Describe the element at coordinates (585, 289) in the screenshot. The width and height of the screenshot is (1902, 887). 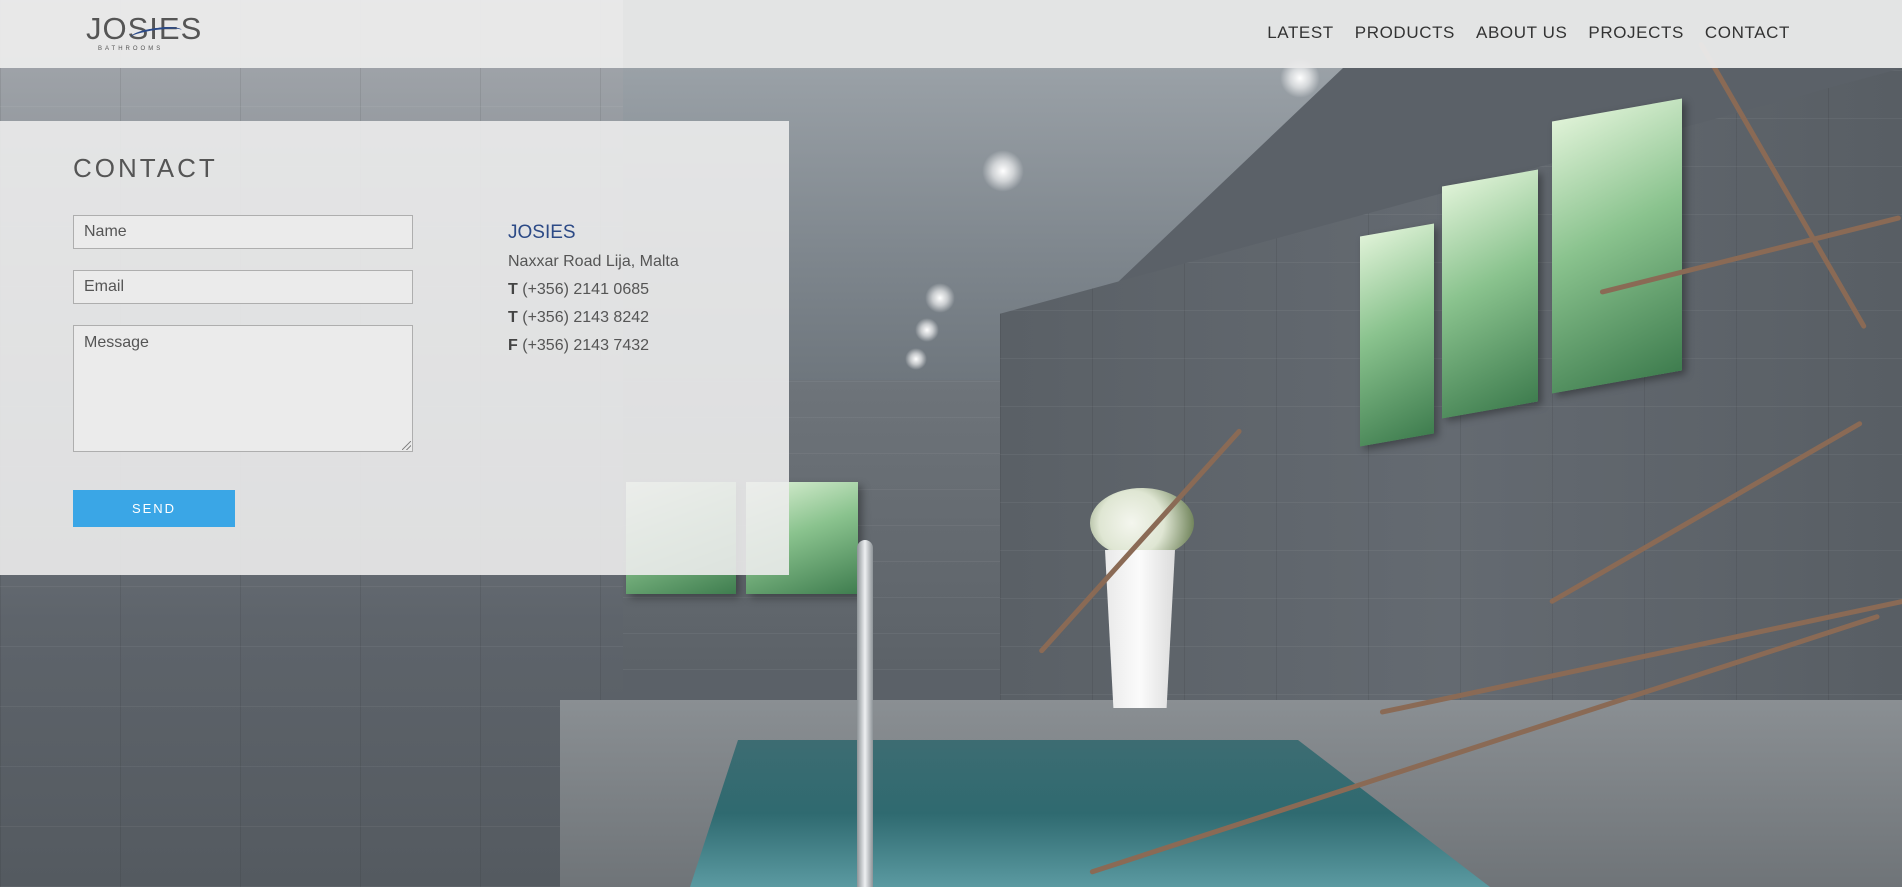
I see `phone-number: (+356) 2141 0685` at that location.